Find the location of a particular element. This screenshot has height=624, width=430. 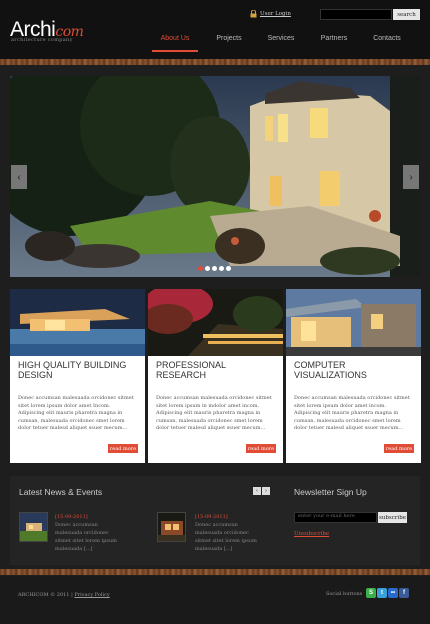

subscribe-button: subscribe is located at coordinates (392, 517).